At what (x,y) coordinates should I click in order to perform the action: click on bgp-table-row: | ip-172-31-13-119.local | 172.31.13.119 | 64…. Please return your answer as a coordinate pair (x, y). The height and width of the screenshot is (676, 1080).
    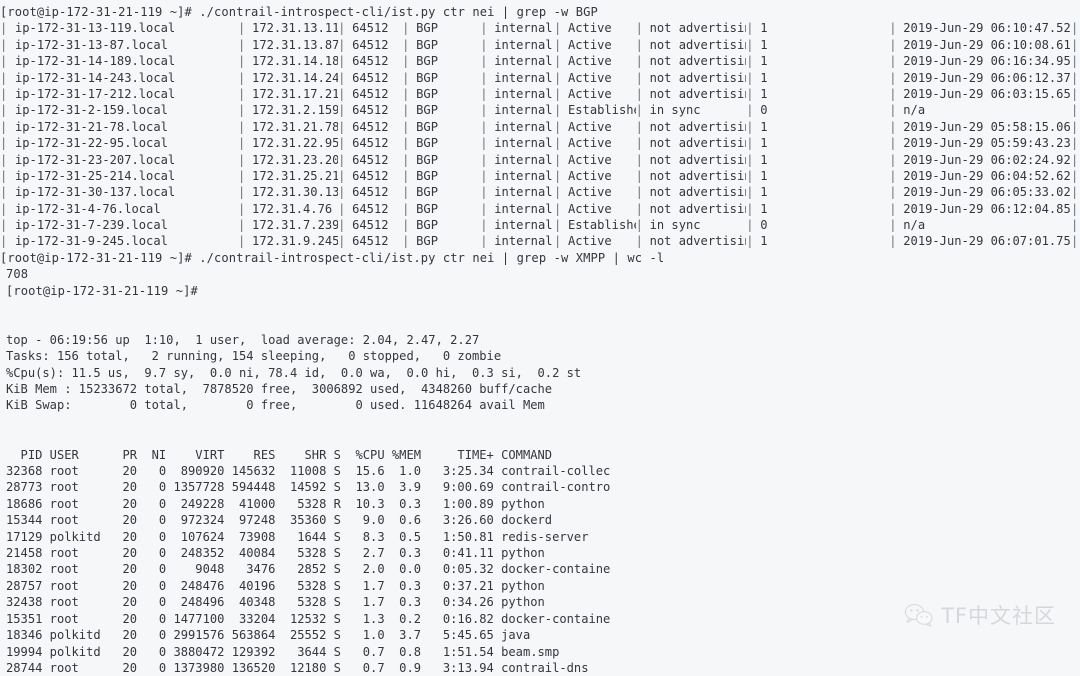
    Looking at the image, I should click on (540, 28).